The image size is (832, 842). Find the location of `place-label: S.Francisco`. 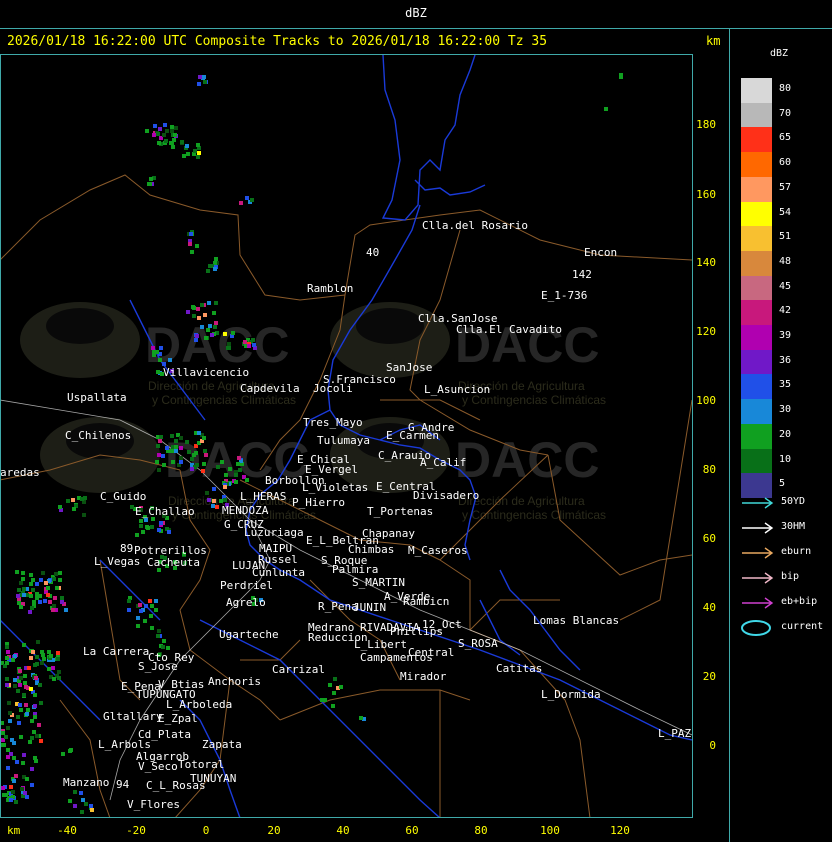

place-label: S.Francisco is located at coordinates (359, 379).